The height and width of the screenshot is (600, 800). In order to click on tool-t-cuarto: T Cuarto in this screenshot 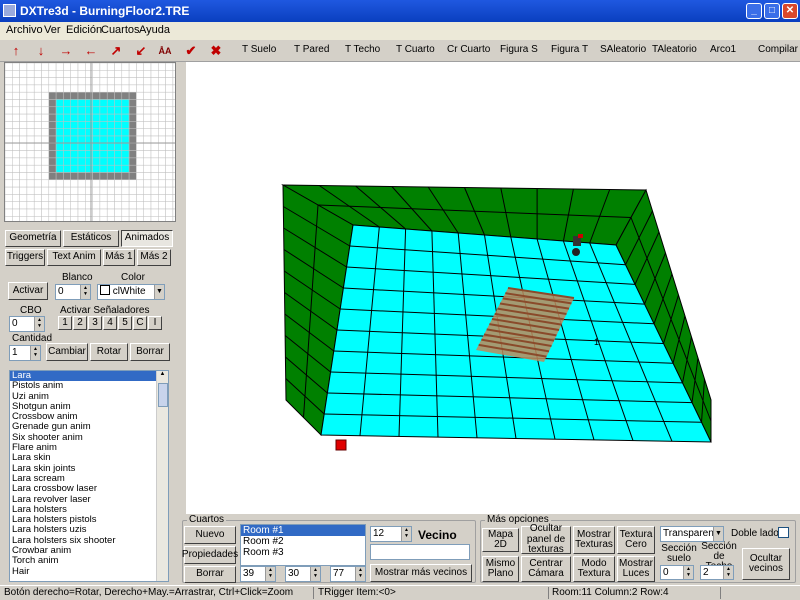, I will do `click(415, 49)`.